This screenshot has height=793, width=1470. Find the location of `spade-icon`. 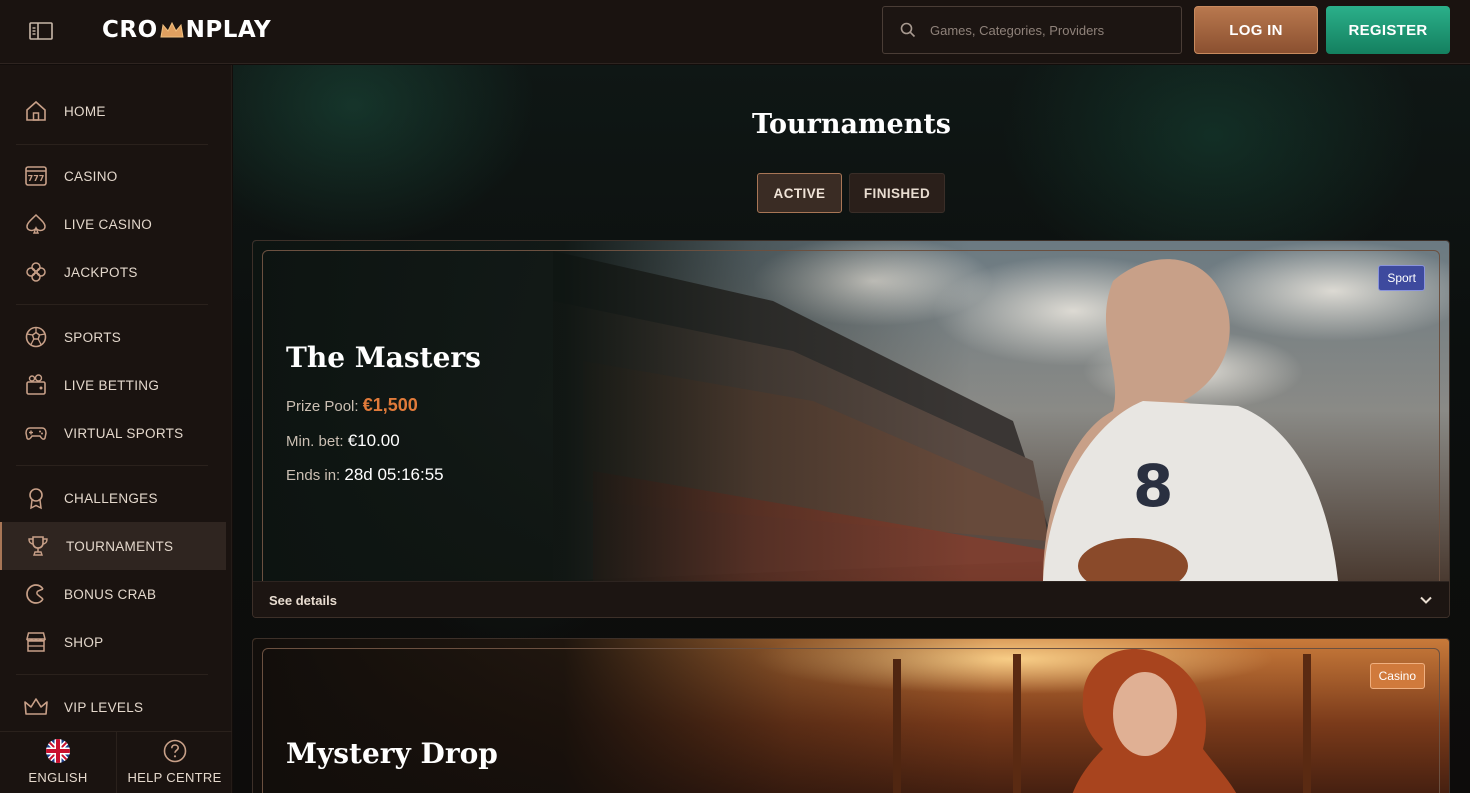

spade-icon is located at coordinates (36, 224).